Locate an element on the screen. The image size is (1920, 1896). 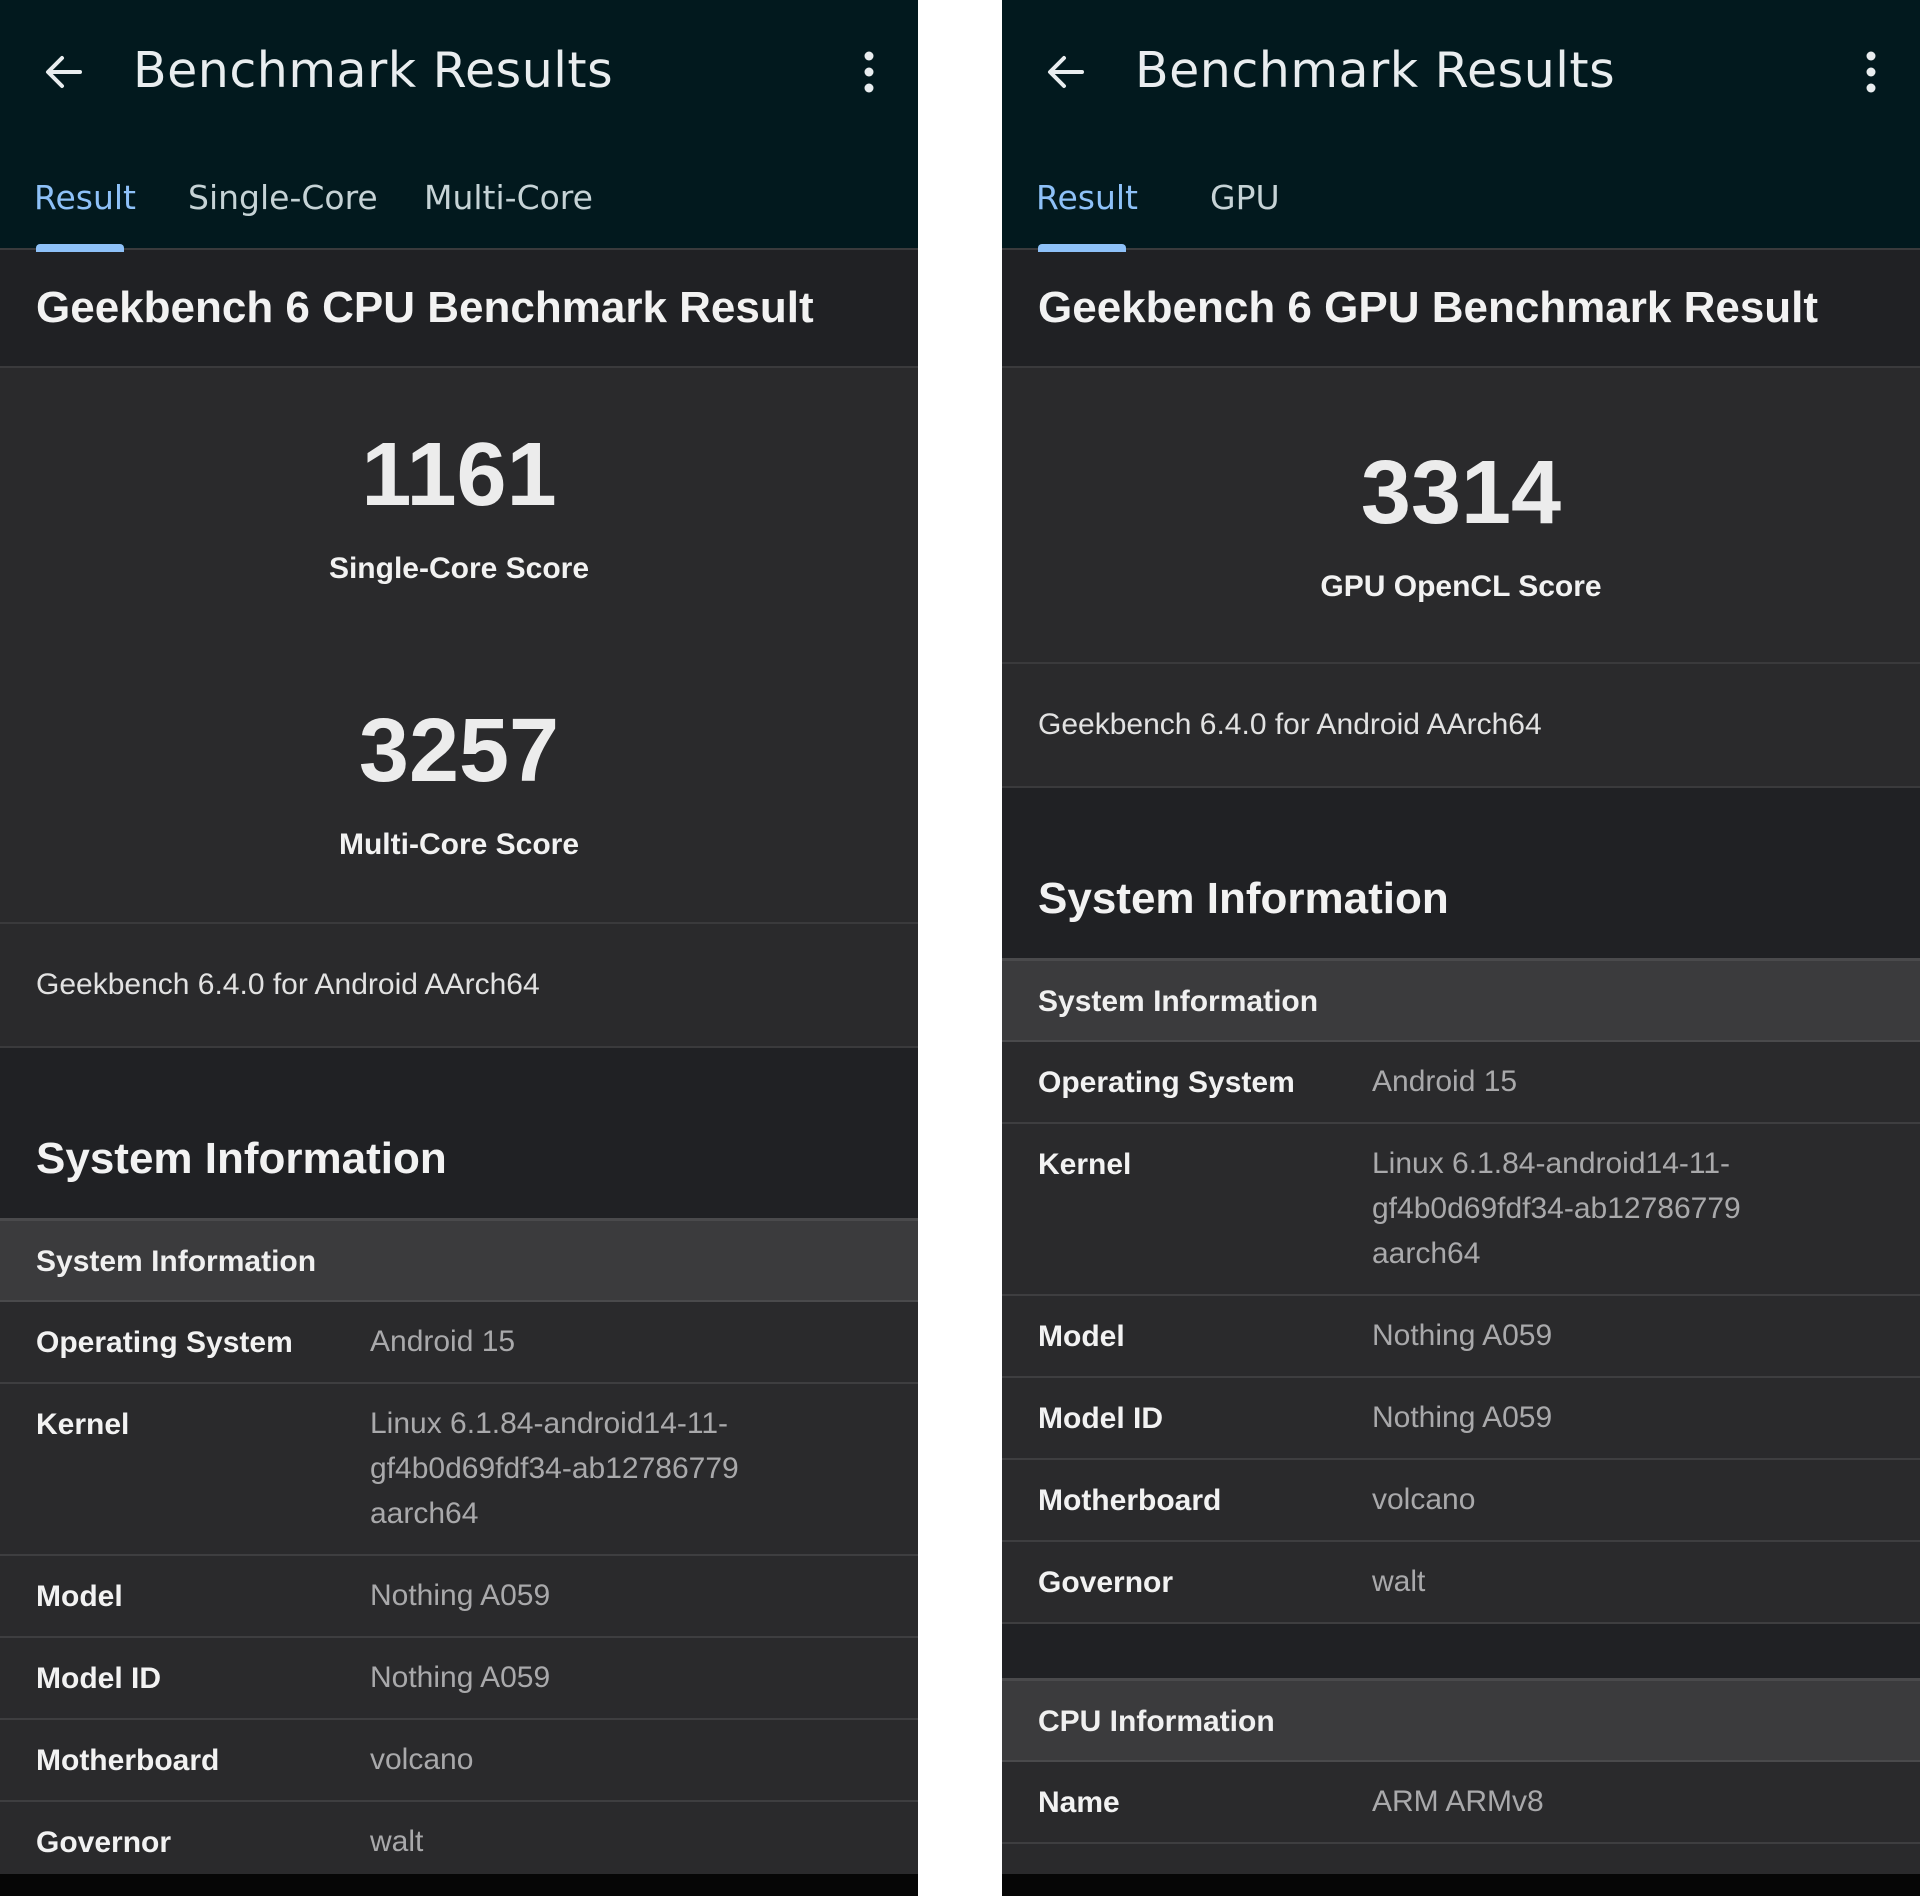
tab-single-core: Single-Core is located at coordinates (283, 197).